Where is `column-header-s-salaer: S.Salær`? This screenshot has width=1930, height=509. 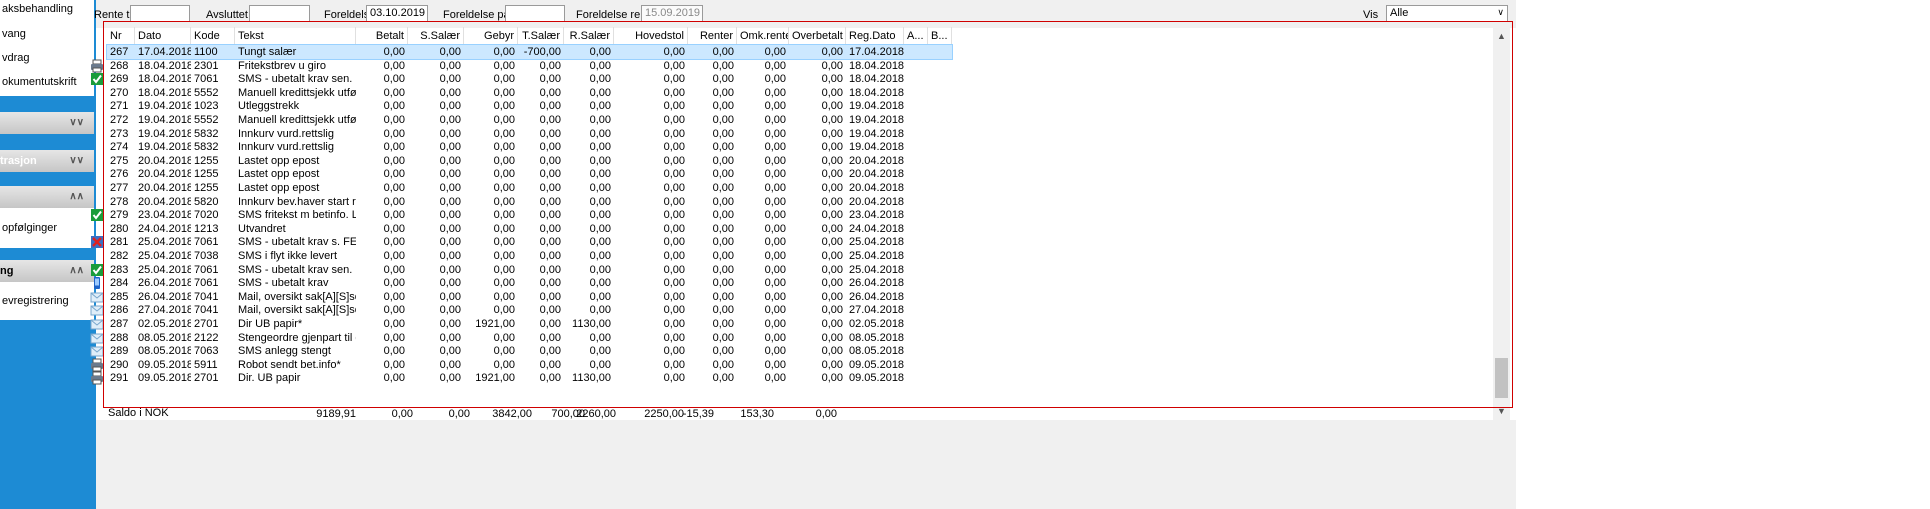 column-header-s-salaer: S.Salær is located at coordinates (436, 36).